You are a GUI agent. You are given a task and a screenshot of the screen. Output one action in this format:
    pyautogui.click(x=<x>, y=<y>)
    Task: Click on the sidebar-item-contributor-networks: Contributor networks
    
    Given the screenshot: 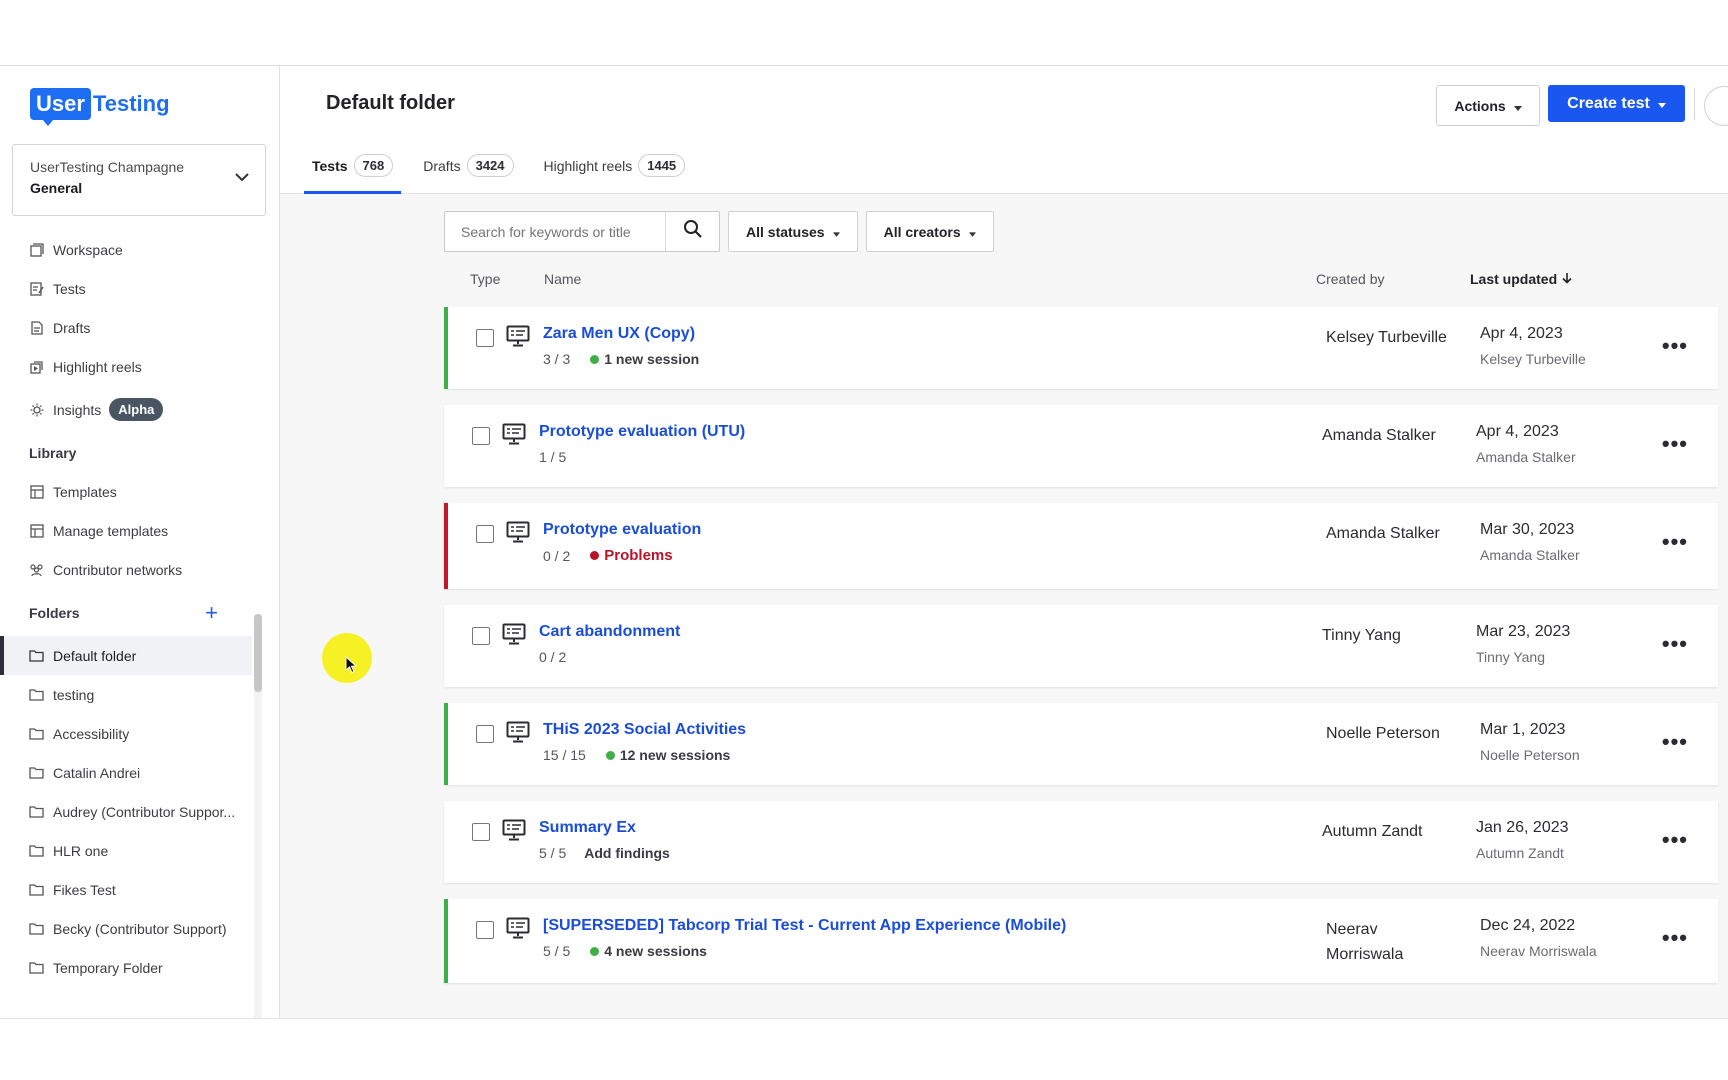 What is the action you would take?
    pyautogui.click(x=140, y=569)
    